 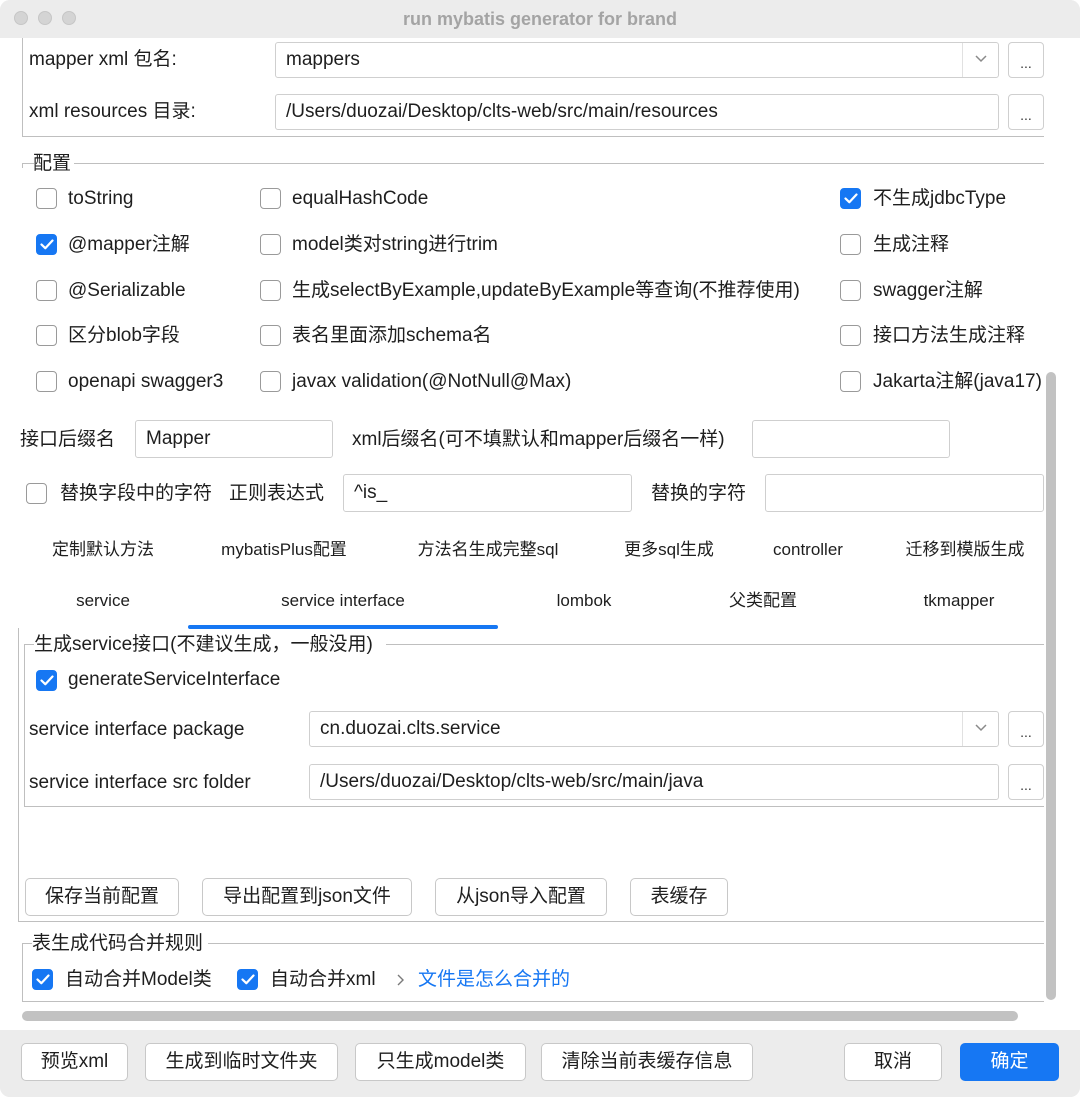 What do you see at coordinates (28, 163) in the screenshot?
I see `config-group-border-corner` at bounding box center [28, 163].